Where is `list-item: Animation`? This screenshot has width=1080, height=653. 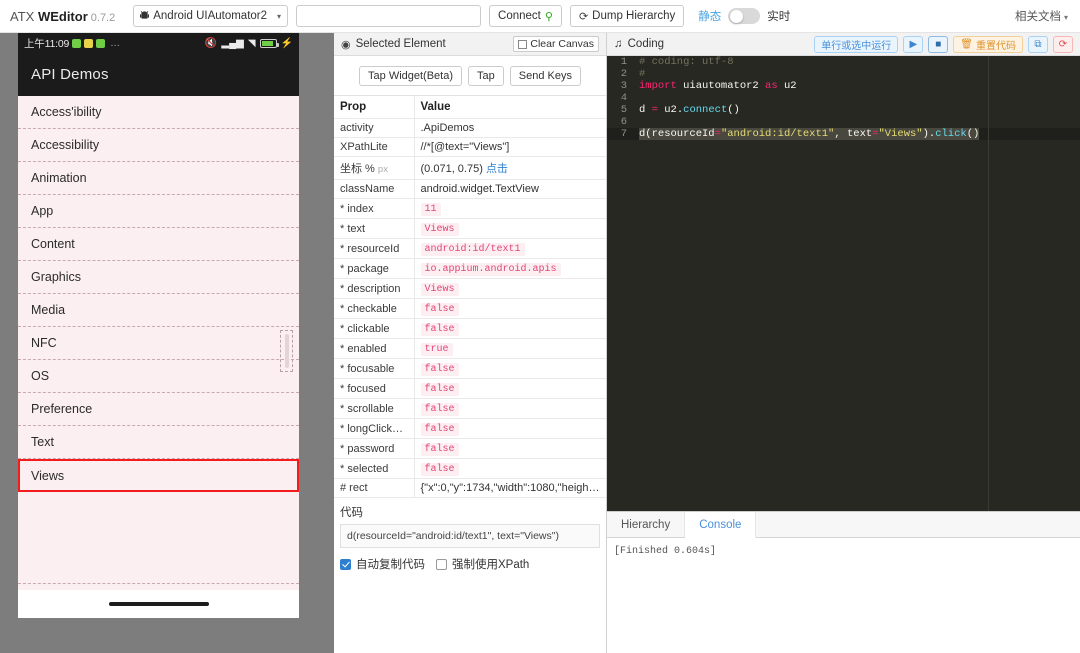
list-item: Animation is located at coordinates (158, 178).